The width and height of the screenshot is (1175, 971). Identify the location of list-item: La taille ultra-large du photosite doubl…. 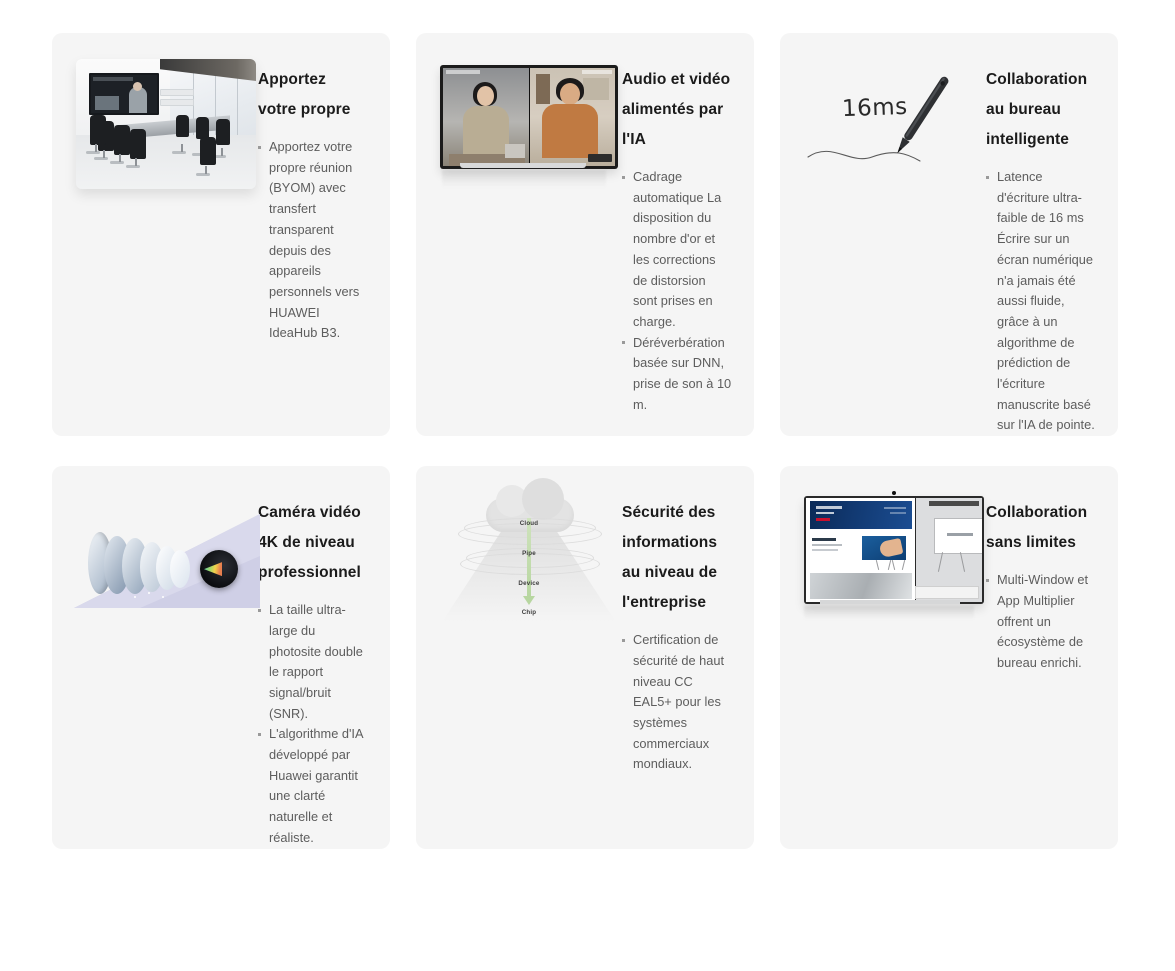
(313, 662).